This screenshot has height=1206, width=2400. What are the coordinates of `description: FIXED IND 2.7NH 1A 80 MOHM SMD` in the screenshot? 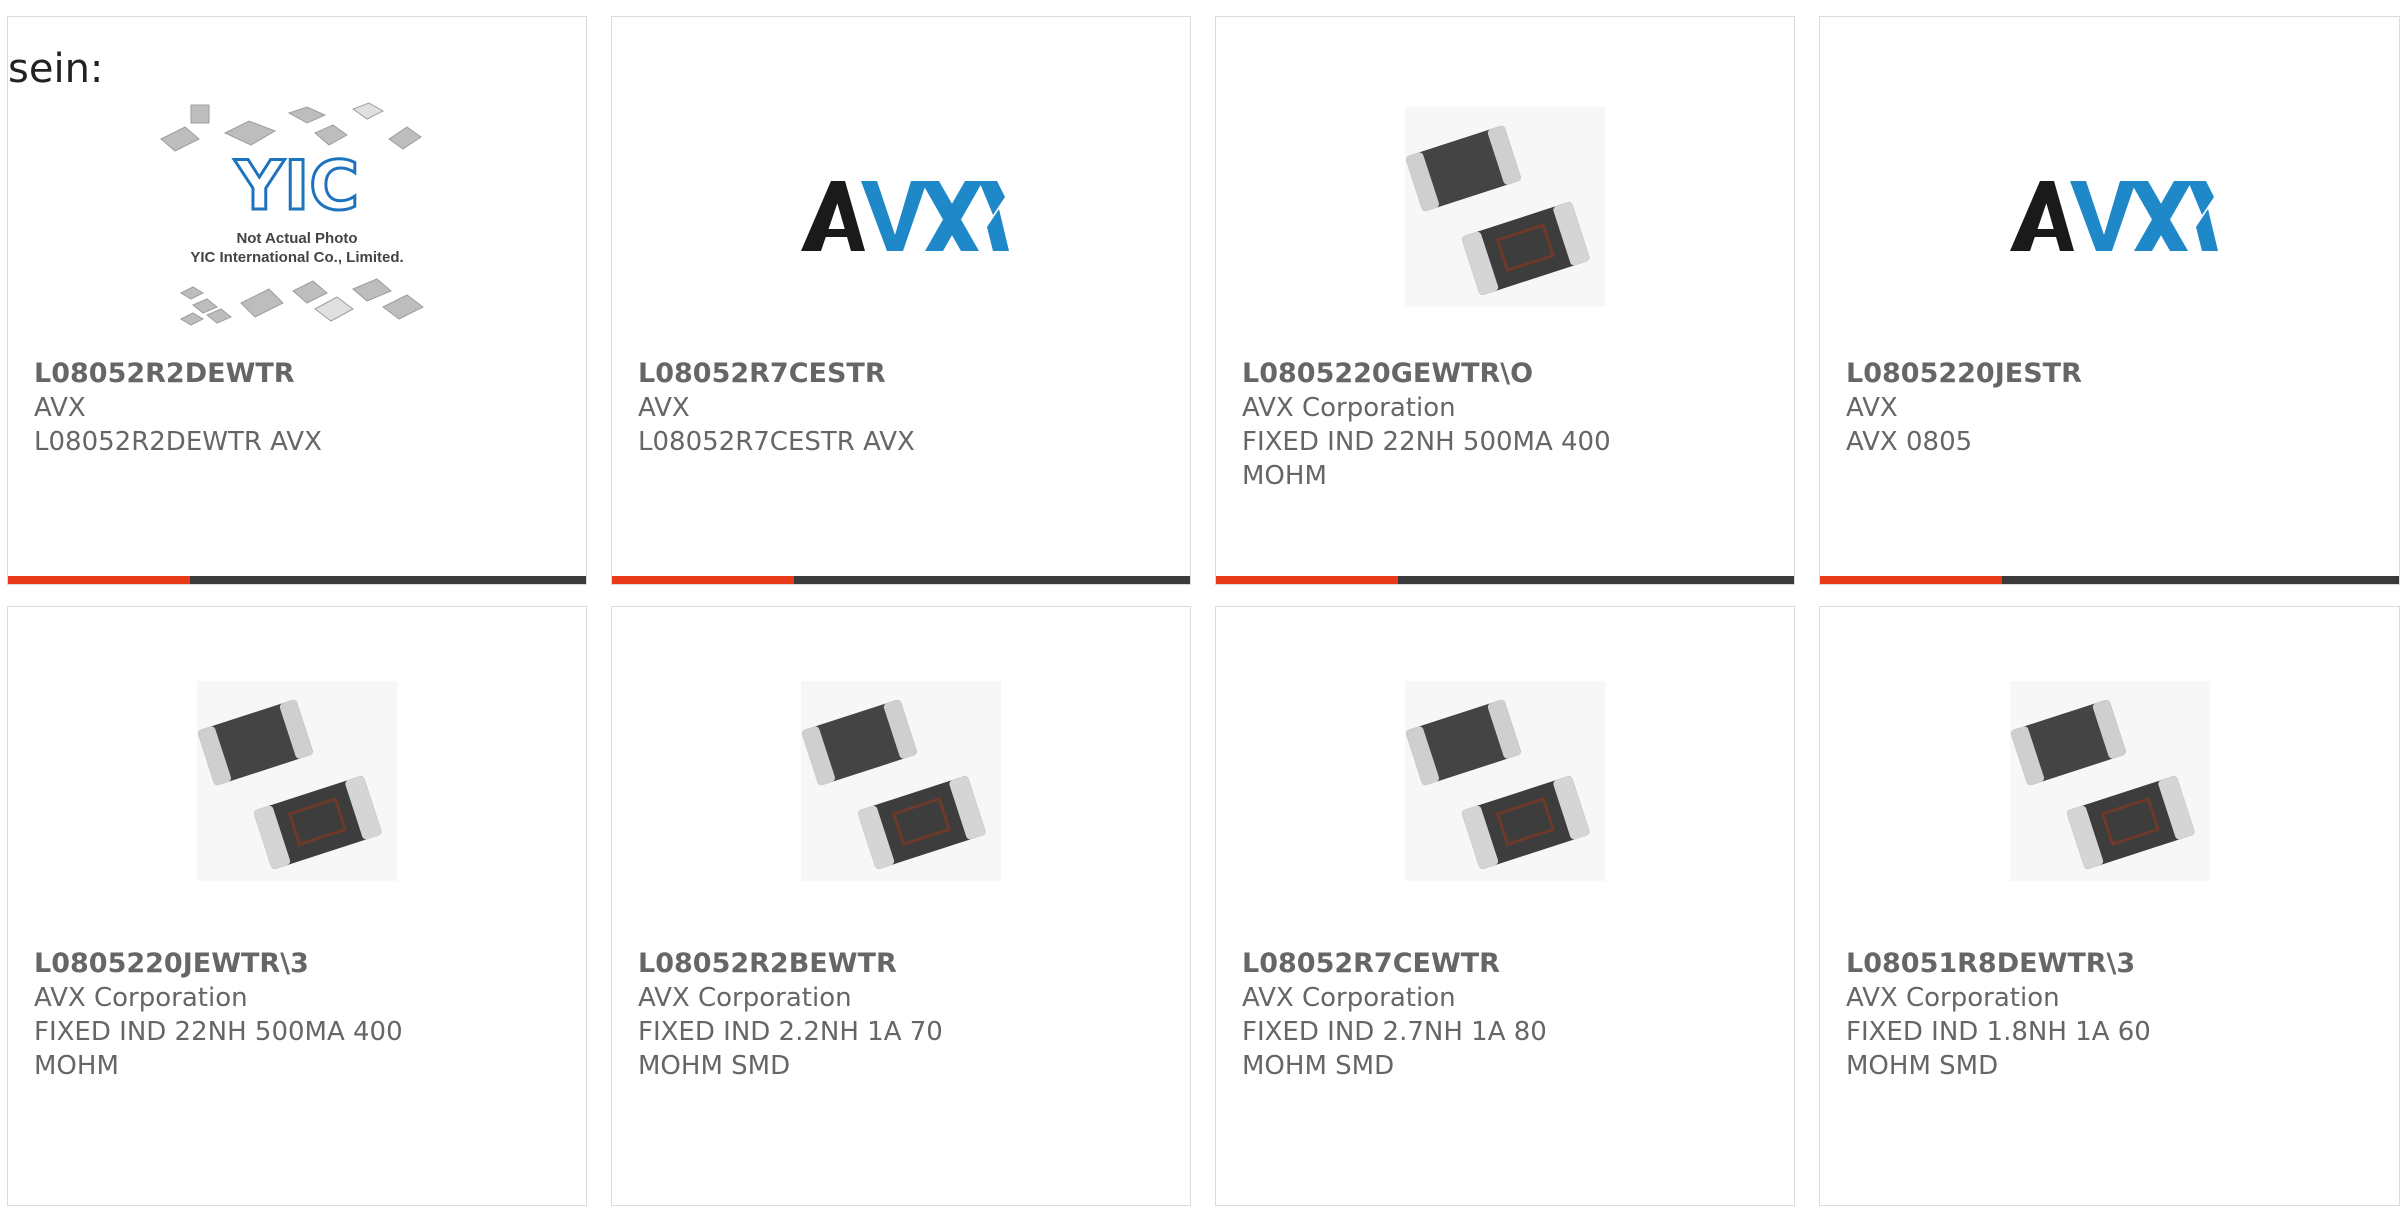 It's located at (1394, 1049).